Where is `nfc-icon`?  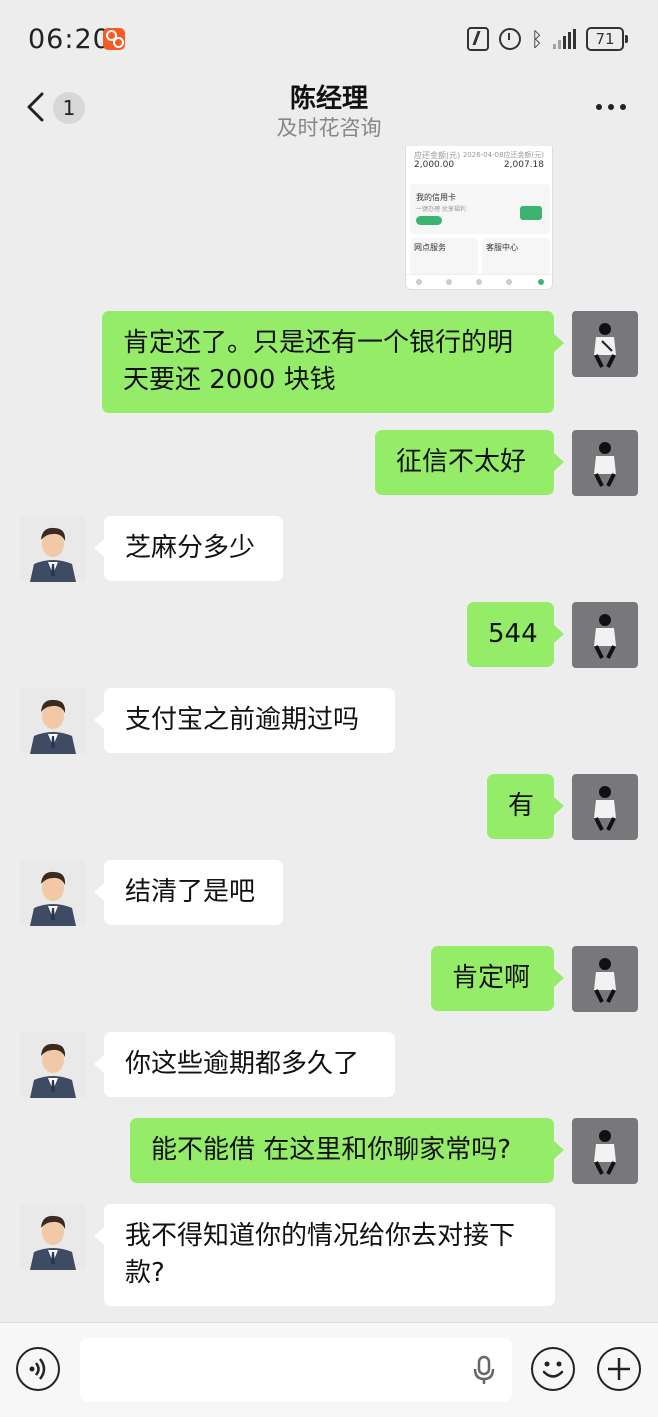 nfc-icon is located at coordinates (478, 39).